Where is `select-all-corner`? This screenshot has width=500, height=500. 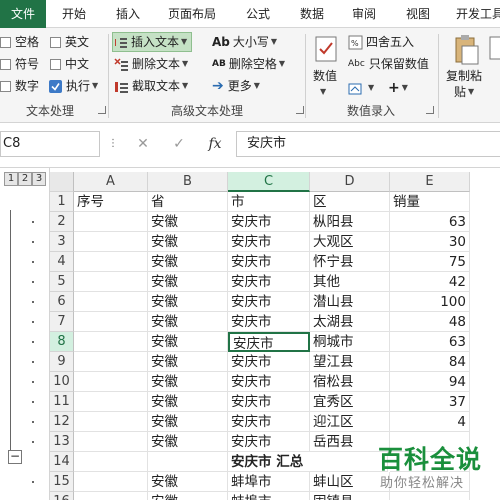 select-all-corner is located at coordinates (62, 182).